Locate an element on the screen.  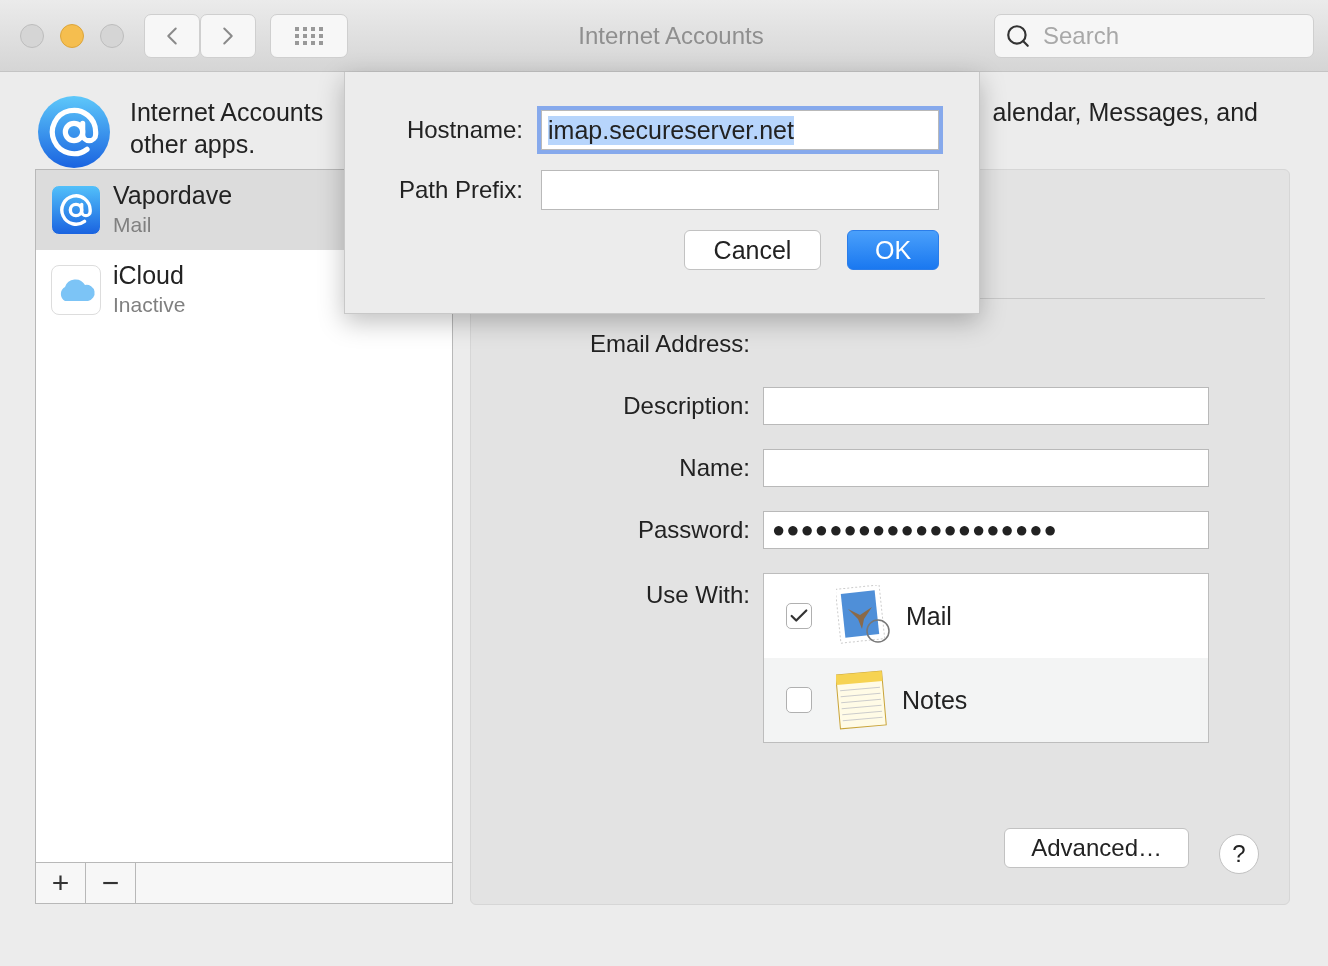
at-sign-icon is located at coordinates (76, 210).